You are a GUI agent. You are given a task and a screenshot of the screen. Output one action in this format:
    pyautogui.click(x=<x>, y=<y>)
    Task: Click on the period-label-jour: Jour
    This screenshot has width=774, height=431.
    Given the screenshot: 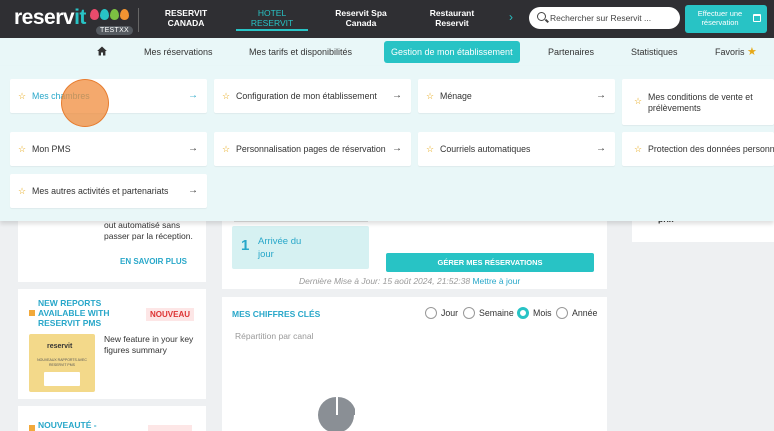 What is the action you would take?
    pyautogui.click(x=450, y=313)
    